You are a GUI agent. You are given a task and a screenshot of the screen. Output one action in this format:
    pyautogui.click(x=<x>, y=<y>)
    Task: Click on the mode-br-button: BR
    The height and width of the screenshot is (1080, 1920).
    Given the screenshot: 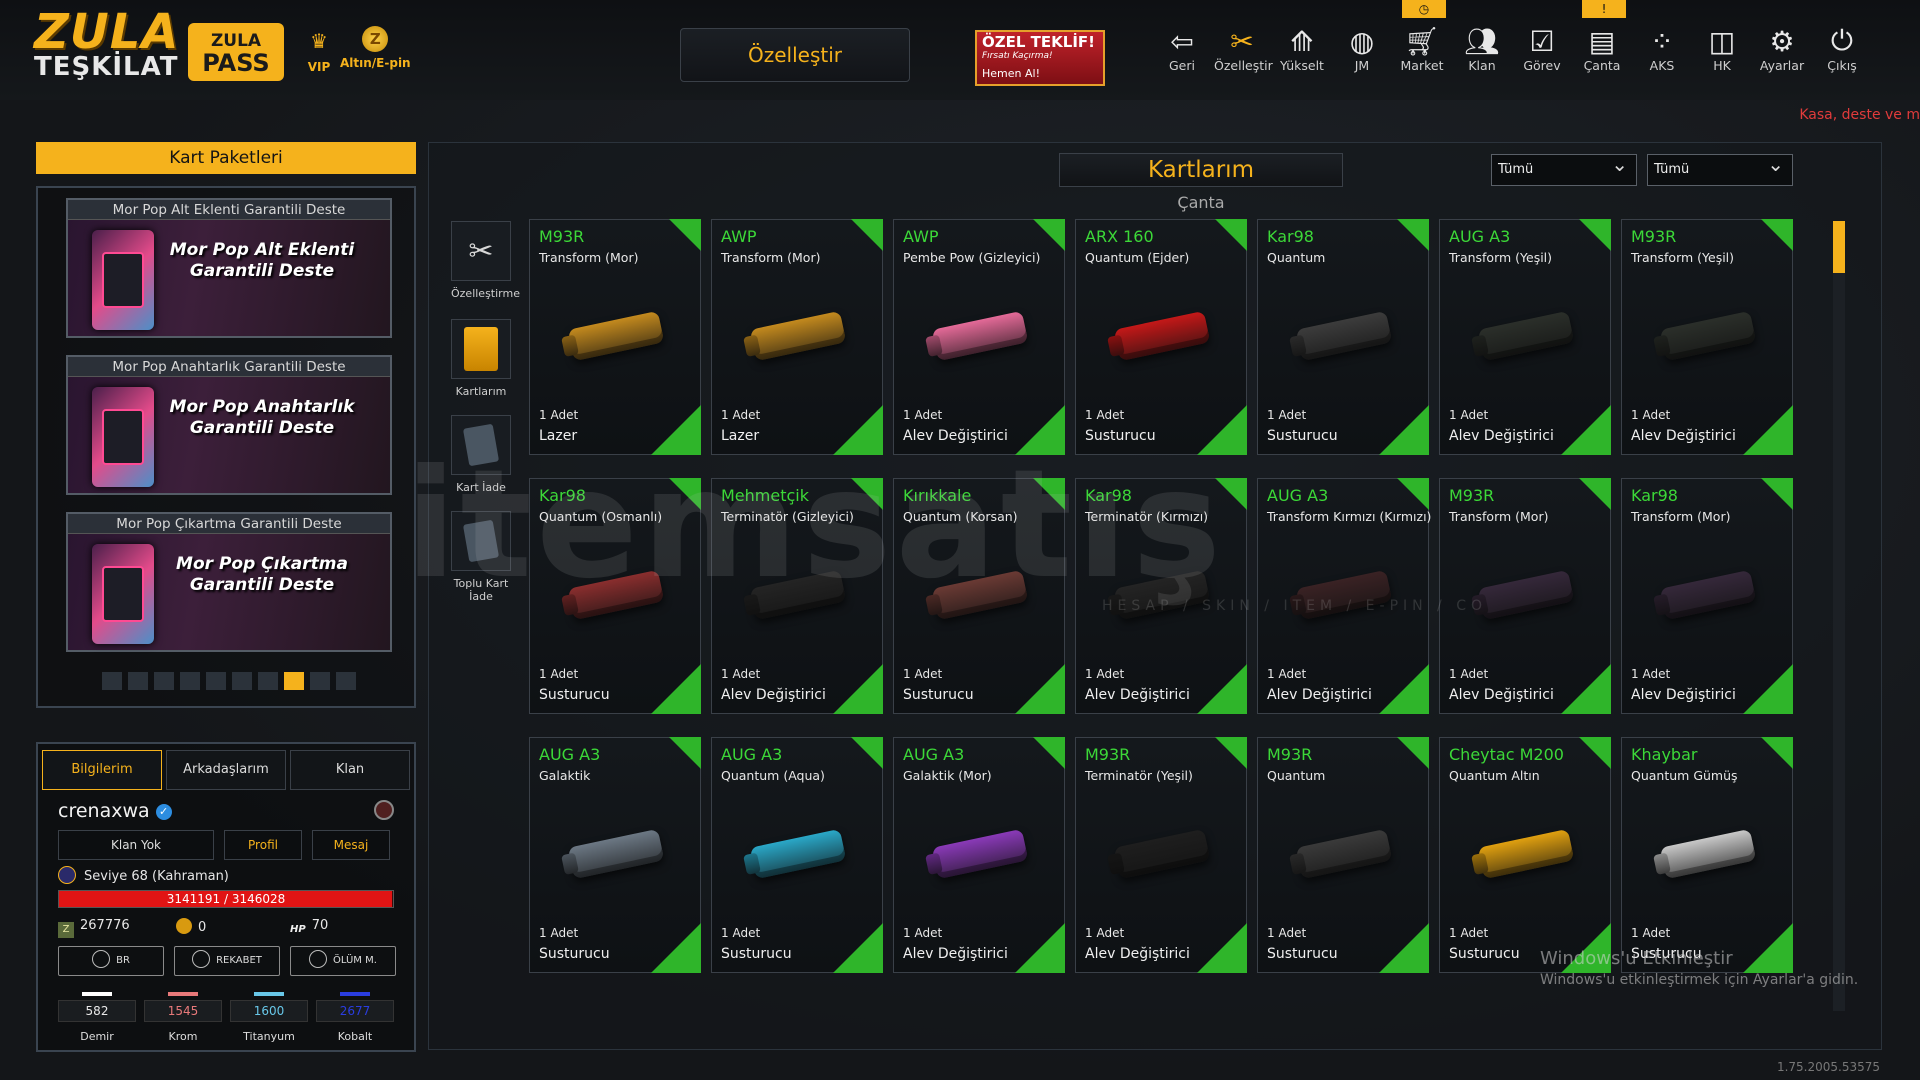 What is the action you would take?
    pyautogui.click(x=111, y=961)
    